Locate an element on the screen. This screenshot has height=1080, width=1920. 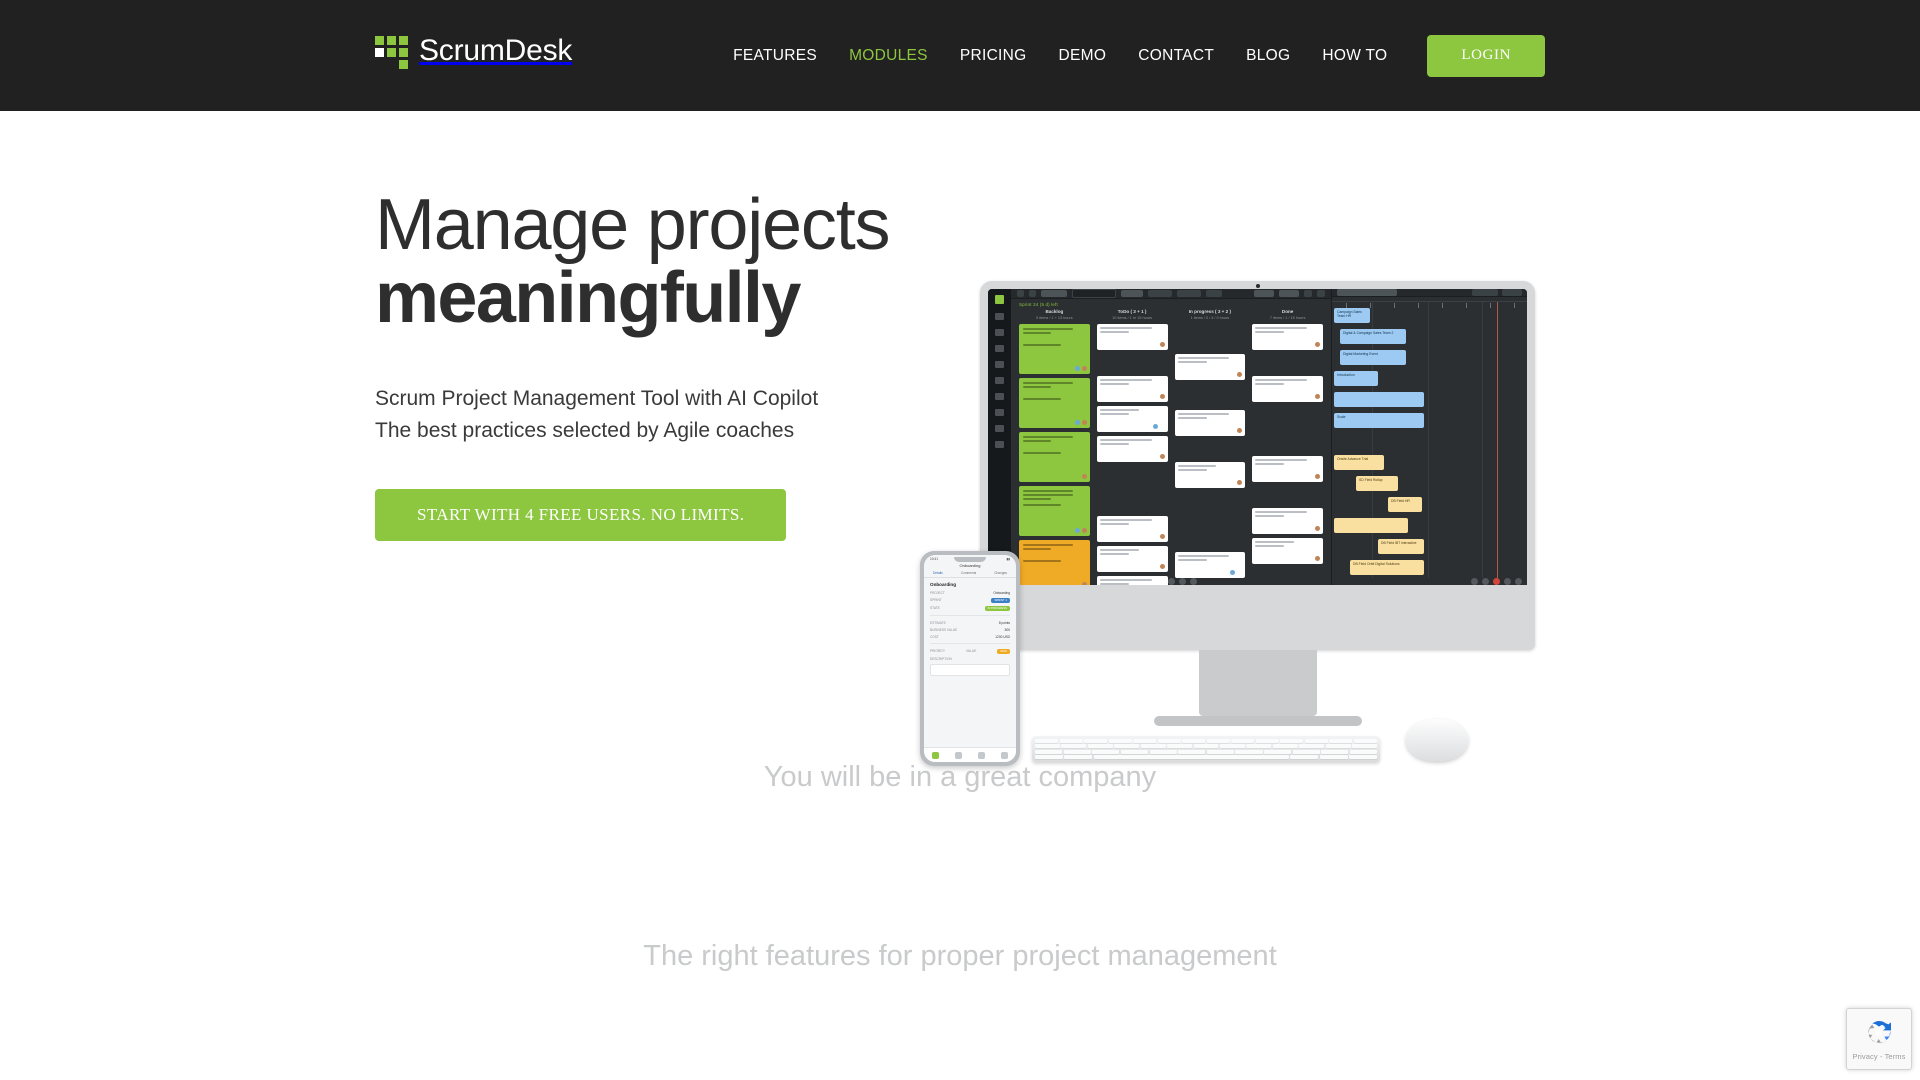
nav-item-modules: MODULES is located at coordinates (888, 56).